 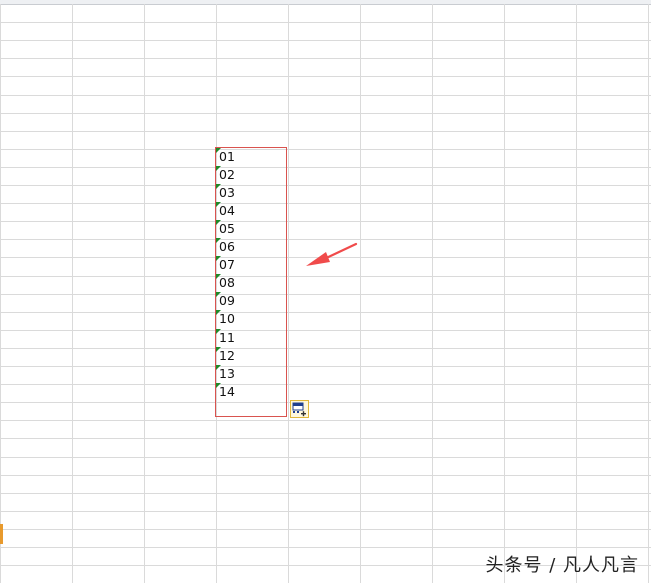 What do you see at coordinates (332, 254) in the screenshot?
I see `arrow-annotation-icon` at bounding box center [332, 254].